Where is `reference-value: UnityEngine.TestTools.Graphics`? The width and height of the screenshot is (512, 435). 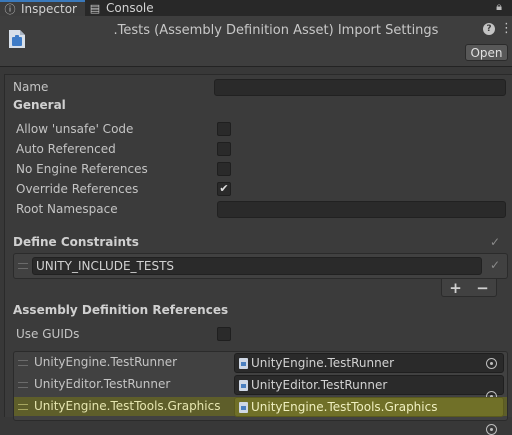
reference-value: UnityEngine.TestTools.Graphics is located at coordinates (344, 407).